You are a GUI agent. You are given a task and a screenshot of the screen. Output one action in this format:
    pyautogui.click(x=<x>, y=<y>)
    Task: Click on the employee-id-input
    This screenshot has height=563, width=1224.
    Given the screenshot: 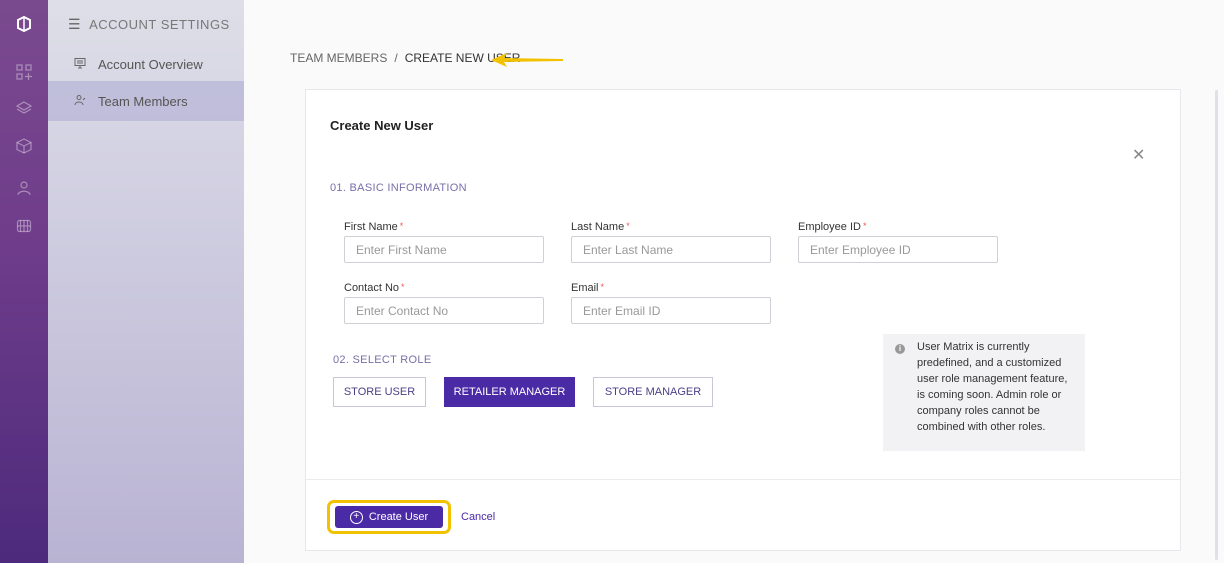 What is the action you would take?
    pyautogui.click(x=898, y=249)
    